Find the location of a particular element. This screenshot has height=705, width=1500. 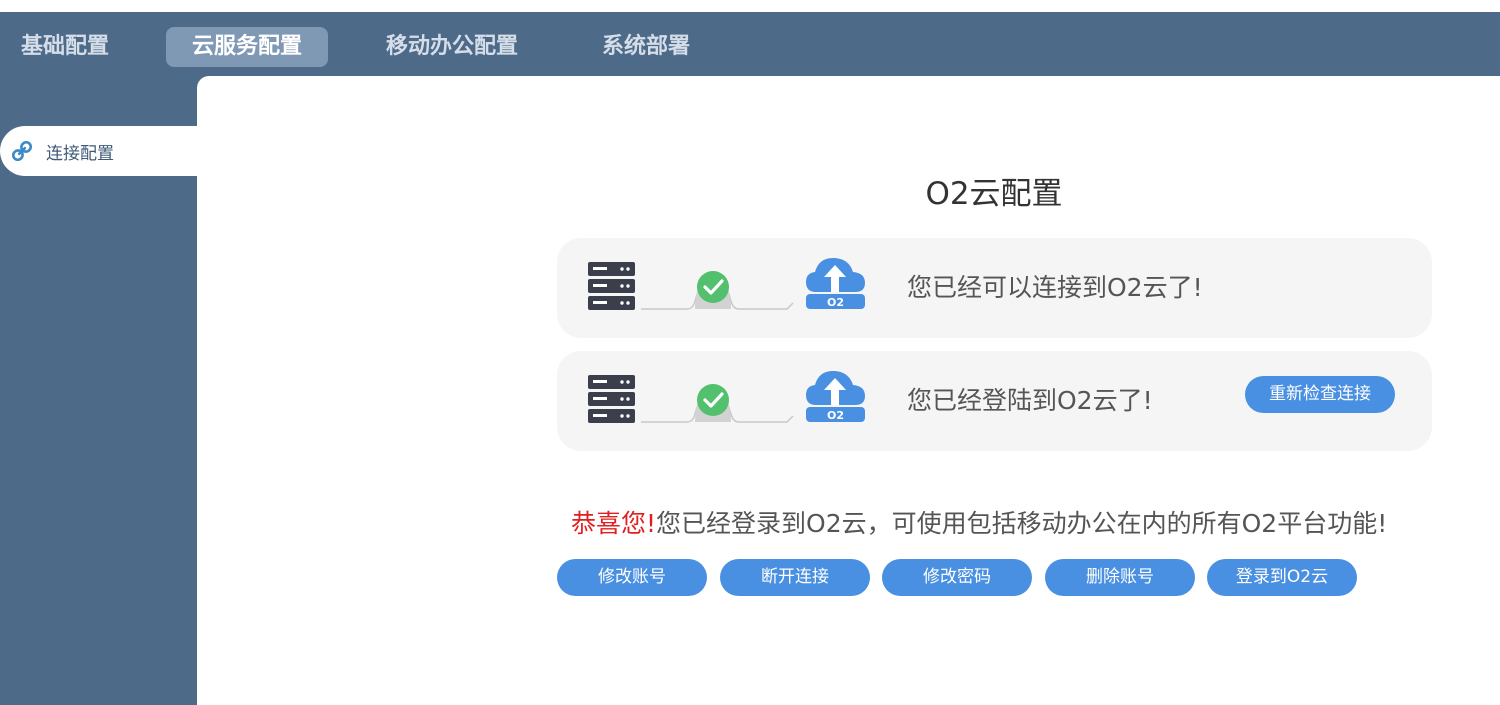

page-title: O2云配置 is located at coordinates (994, 194).